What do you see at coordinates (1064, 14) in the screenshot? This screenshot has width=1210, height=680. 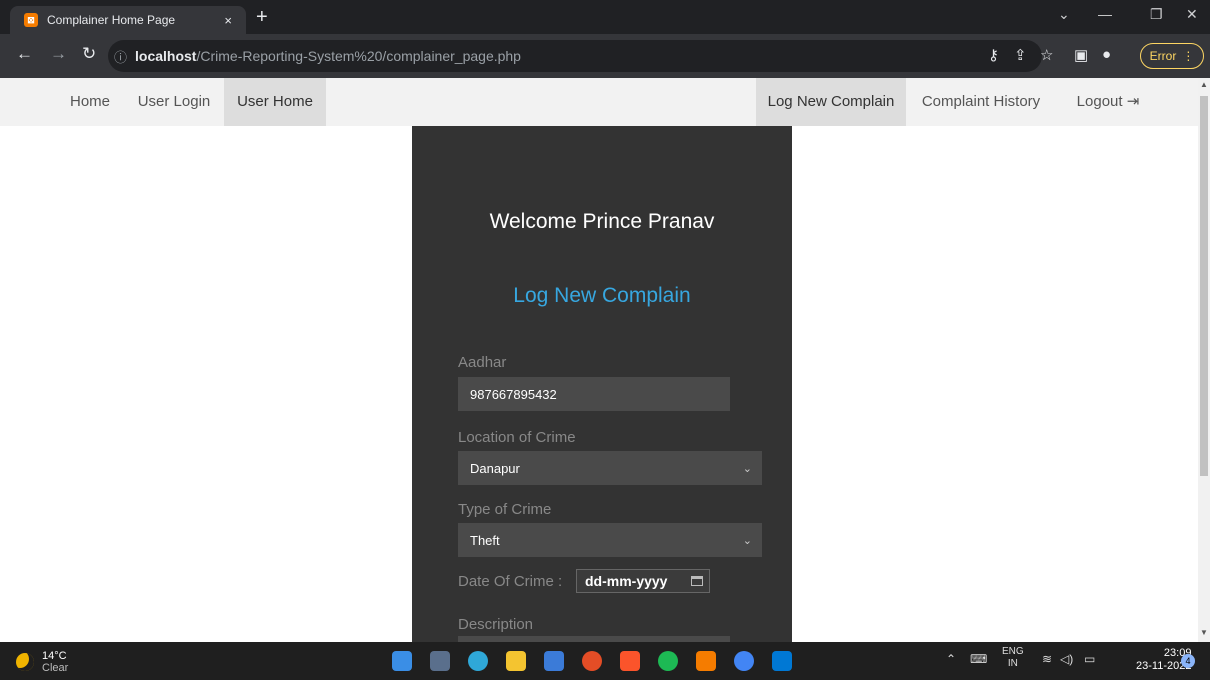 I see `tab-search-icon: ⌄` at bounding box center [1064, 14].